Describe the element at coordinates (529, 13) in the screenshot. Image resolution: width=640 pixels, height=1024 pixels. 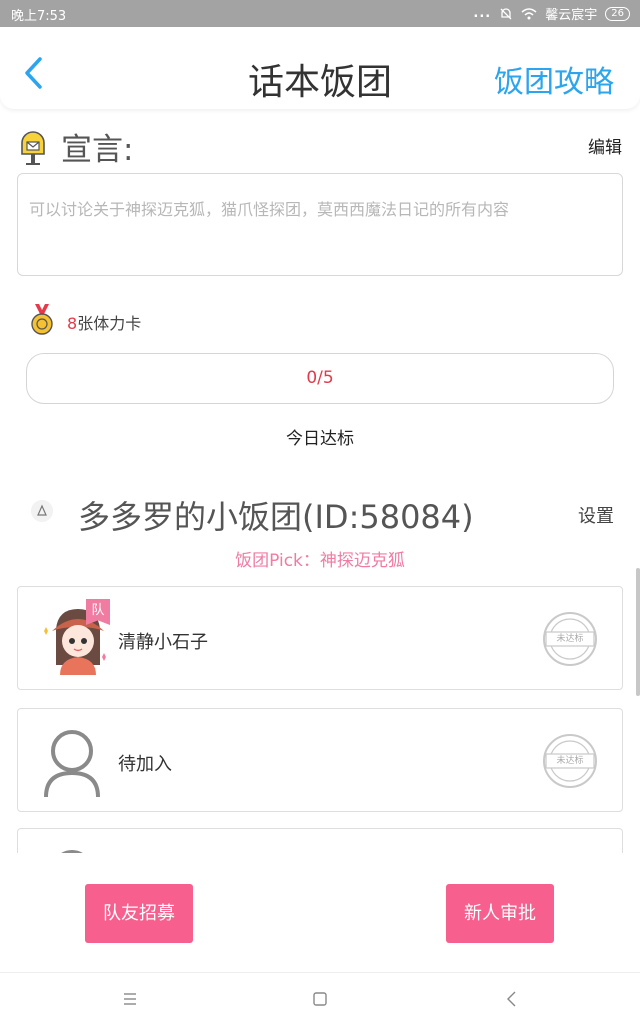
I see `wifi-icon` at that location.